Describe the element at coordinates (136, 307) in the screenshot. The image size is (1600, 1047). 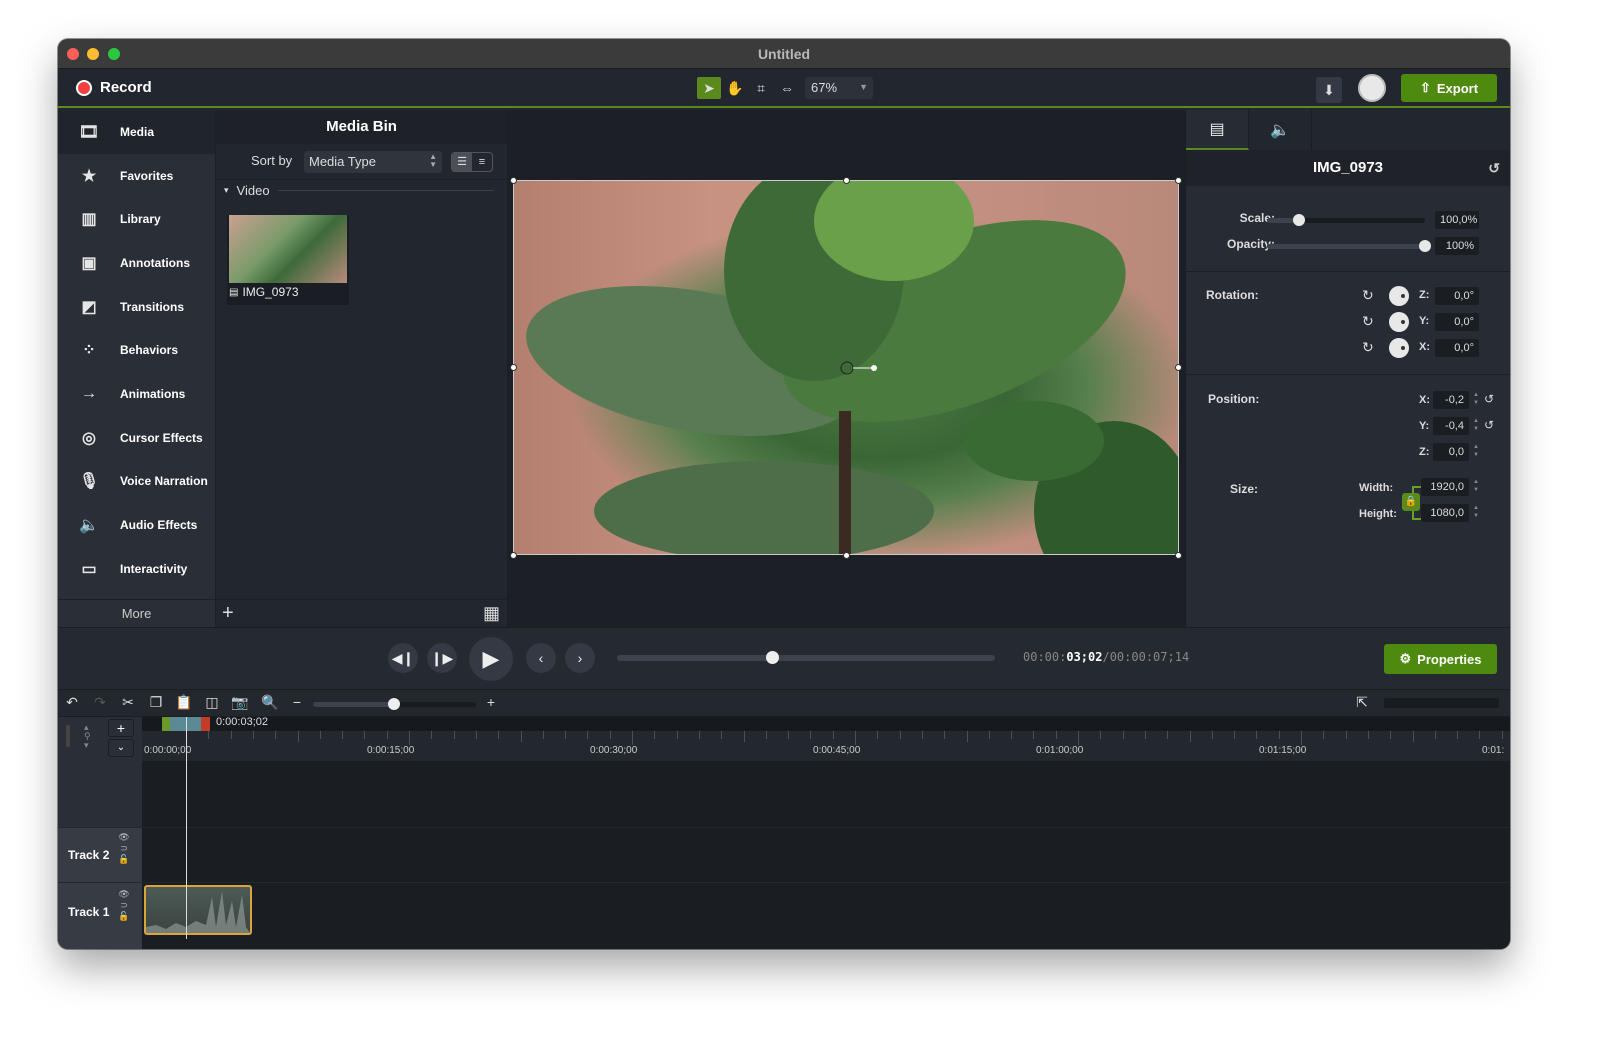
I see `sidebar-item-transitions: ◩ Transitions` at that location.